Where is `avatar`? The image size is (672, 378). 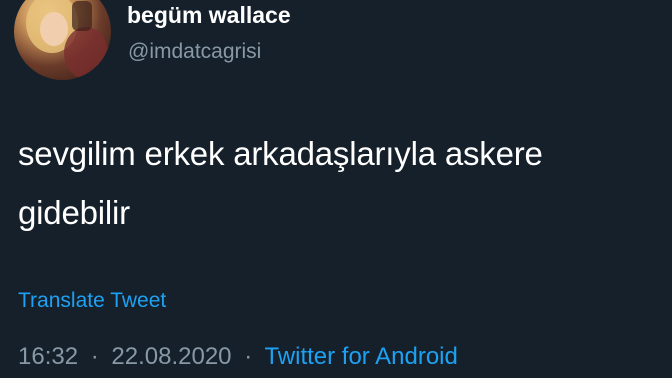 avatar is located at coordinates (62, 40).